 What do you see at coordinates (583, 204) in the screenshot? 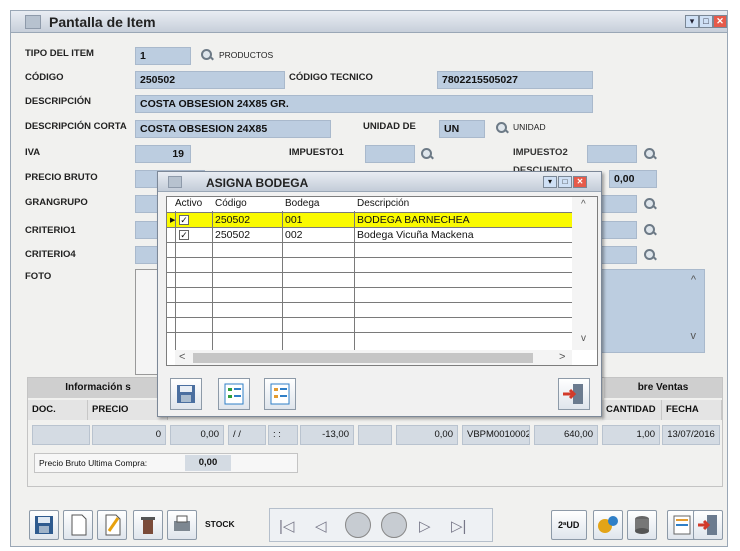
I see `scroll-up-icon: ^` at bounding box center [583, 204].